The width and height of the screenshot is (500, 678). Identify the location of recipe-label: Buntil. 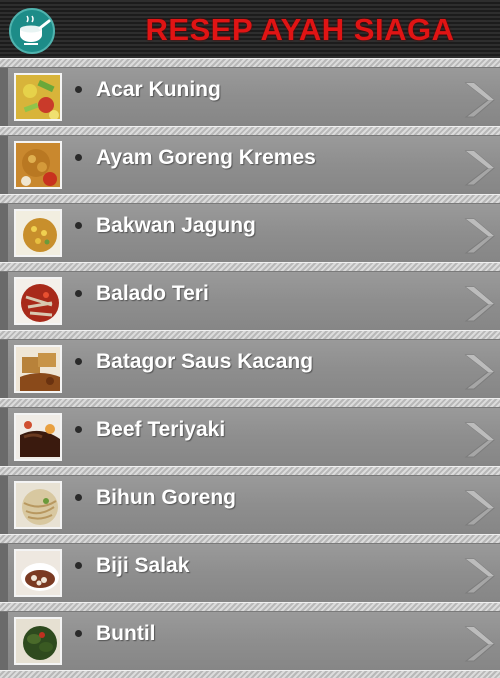
(126, 633).